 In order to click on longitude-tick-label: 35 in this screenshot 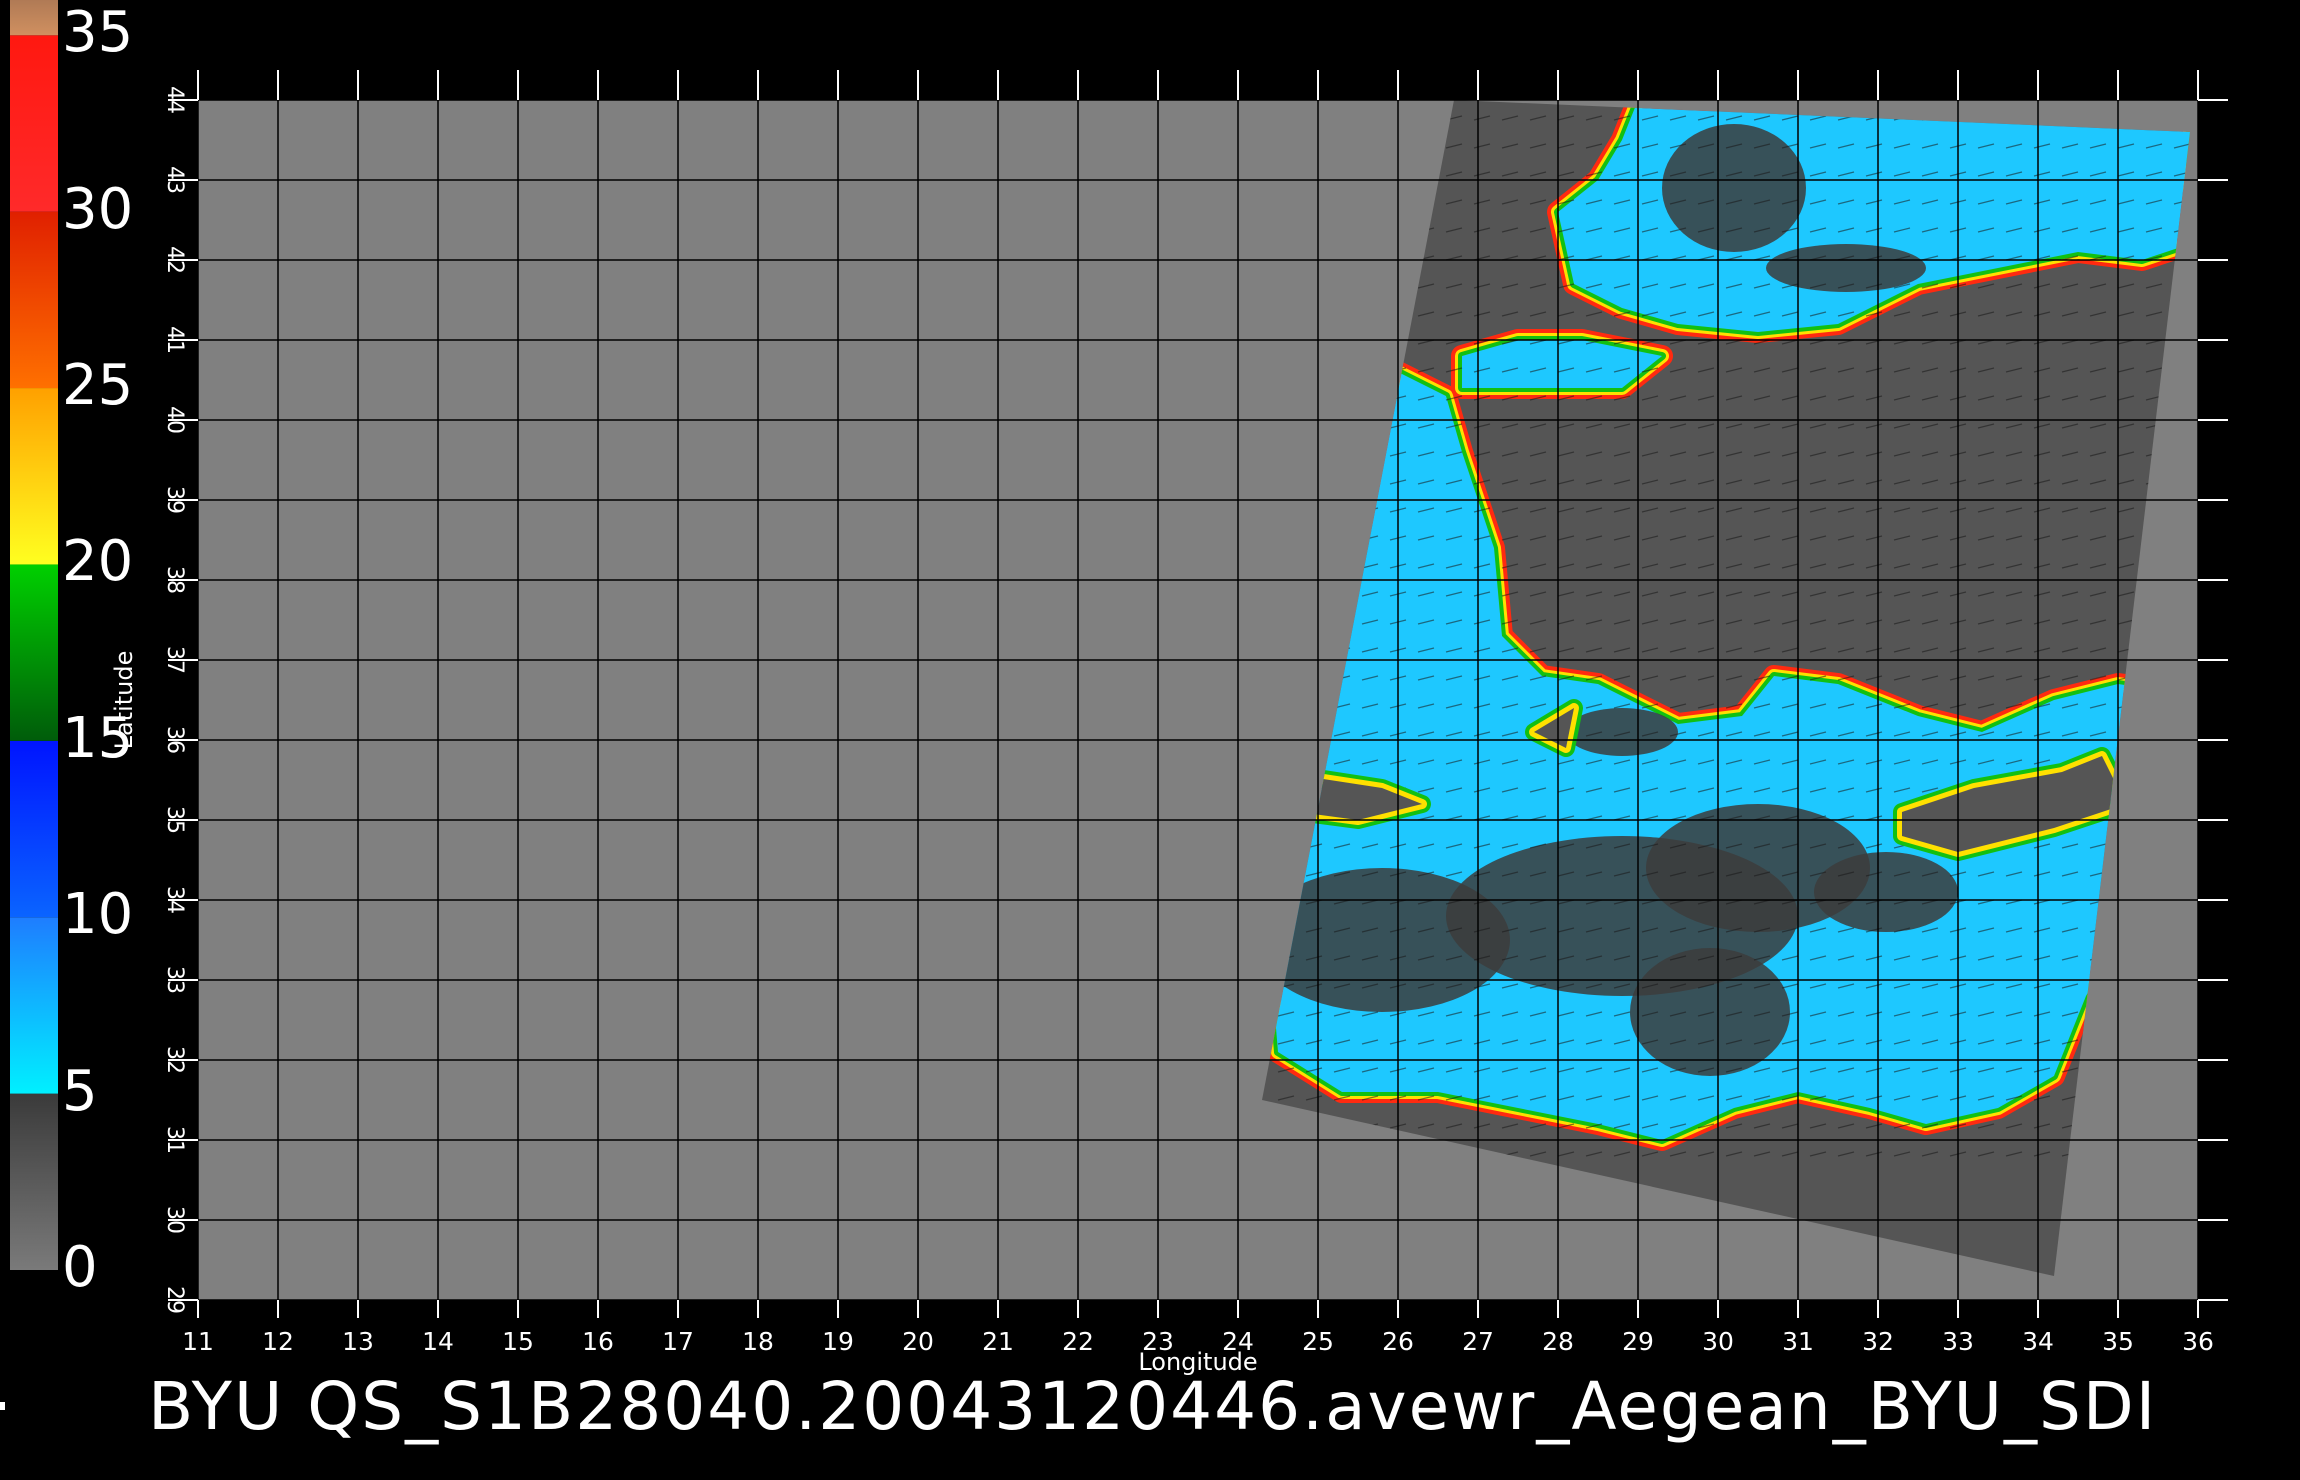, I will do `click(2118, 1341)`.